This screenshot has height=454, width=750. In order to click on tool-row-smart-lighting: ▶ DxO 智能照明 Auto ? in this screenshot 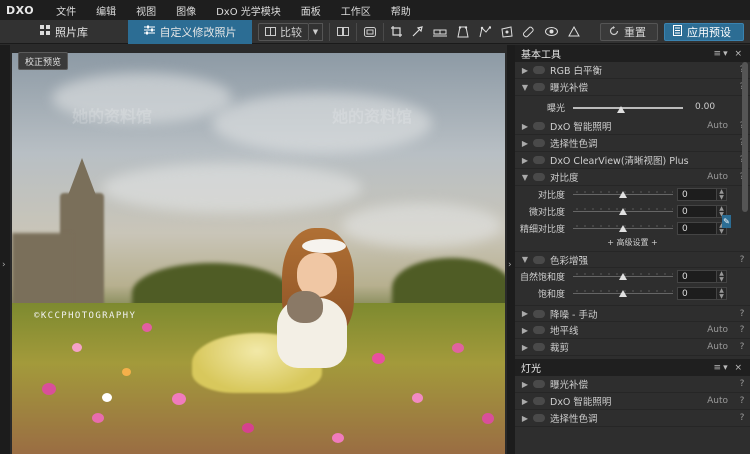, I will do `click(632, 126)`.